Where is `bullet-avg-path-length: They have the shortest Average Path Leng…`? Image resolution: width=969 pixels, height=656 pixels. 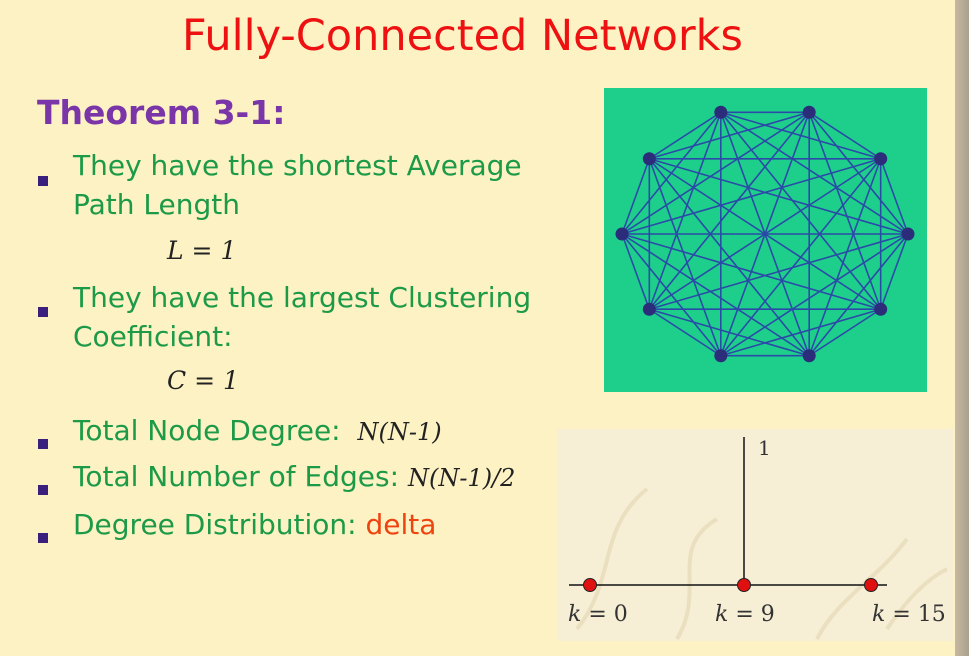
bullet-avg-path-length: They have the shortest Average Path Leng… is located at coordinates (297, 185).